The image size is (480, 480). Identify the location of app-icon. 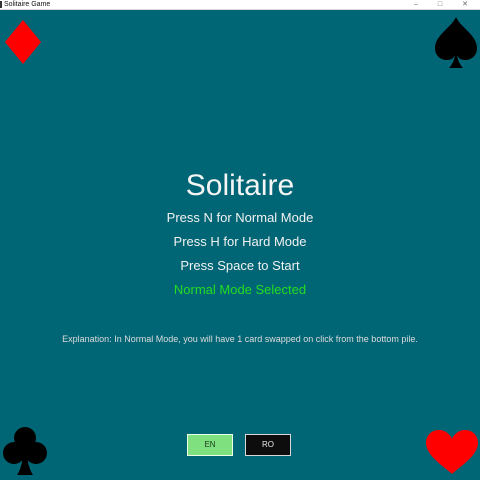
(1, 4).